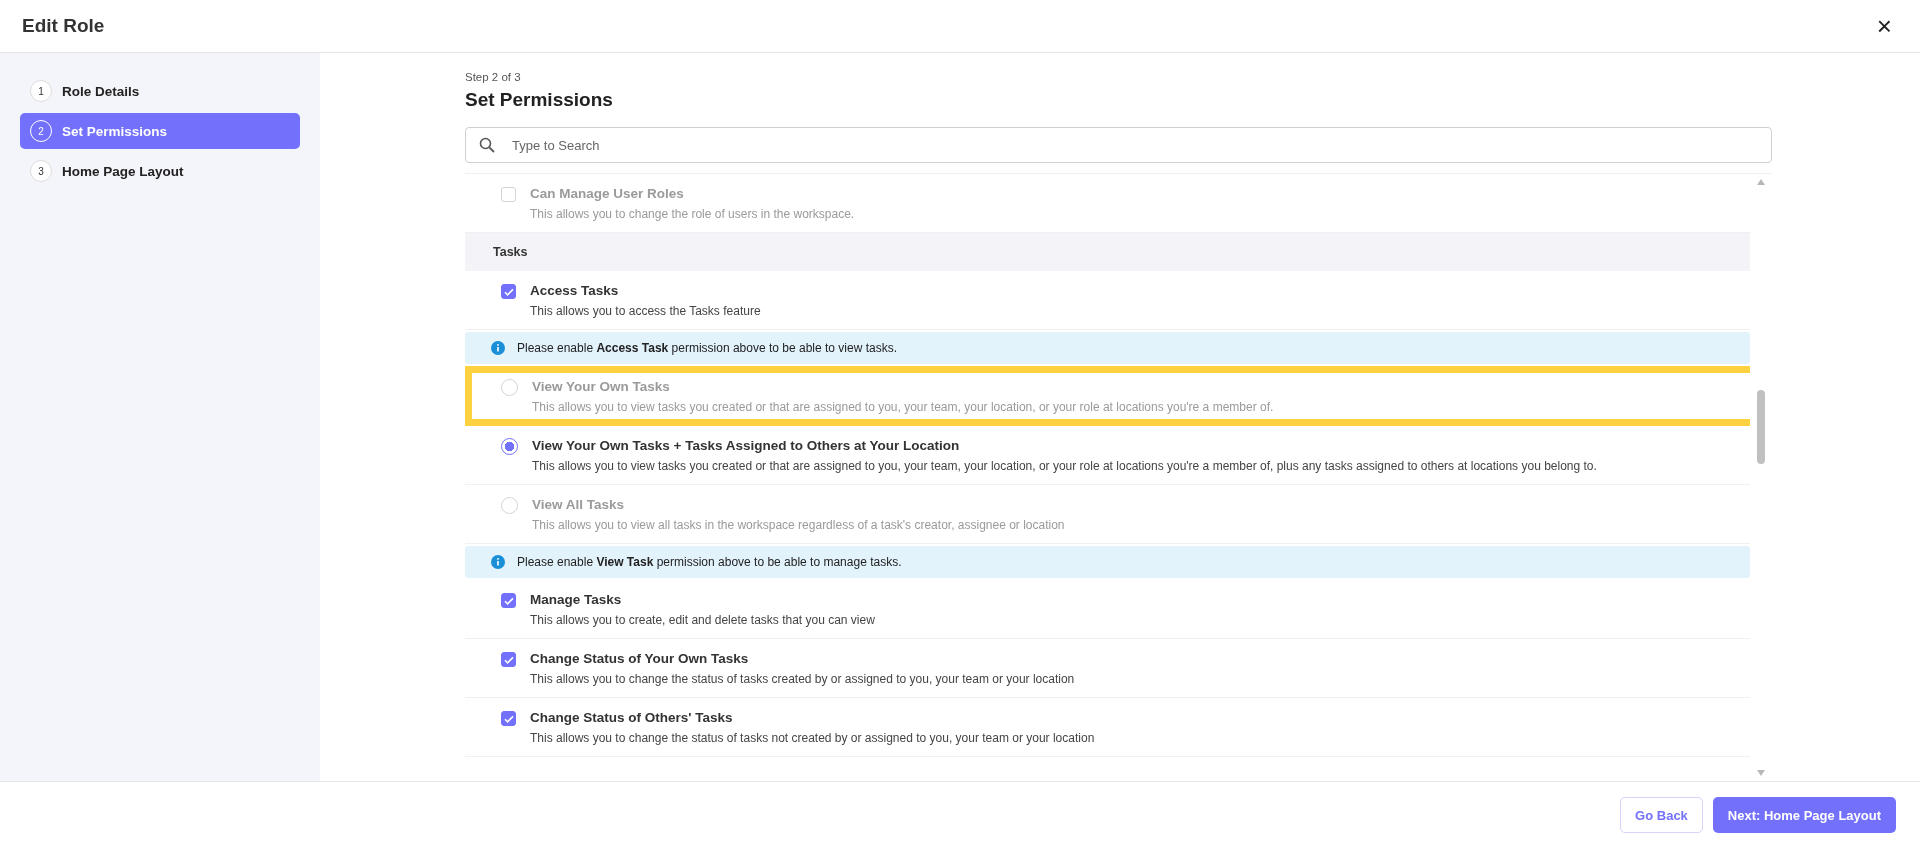 This screenshot has height=848, width=1920. I want to click on permission-description: This allows you to view tasks you created or that are assigned to you, your team, your location, or your role at locations you're a member of, plus any tasks assigned to others at locations you belong to., so click(1064, 466).